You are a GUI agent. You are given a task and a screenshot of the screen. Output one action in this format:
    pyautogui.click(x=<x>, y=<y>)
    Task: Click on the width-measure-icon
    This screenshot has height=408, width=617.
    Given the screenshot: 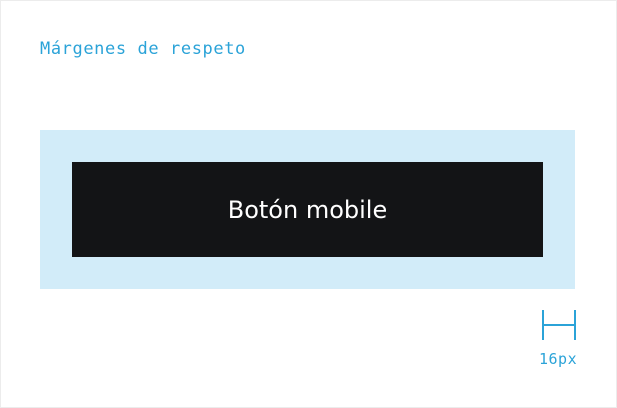 What is the action you would take?
    pyautogui.click(x=559, y=325)
    